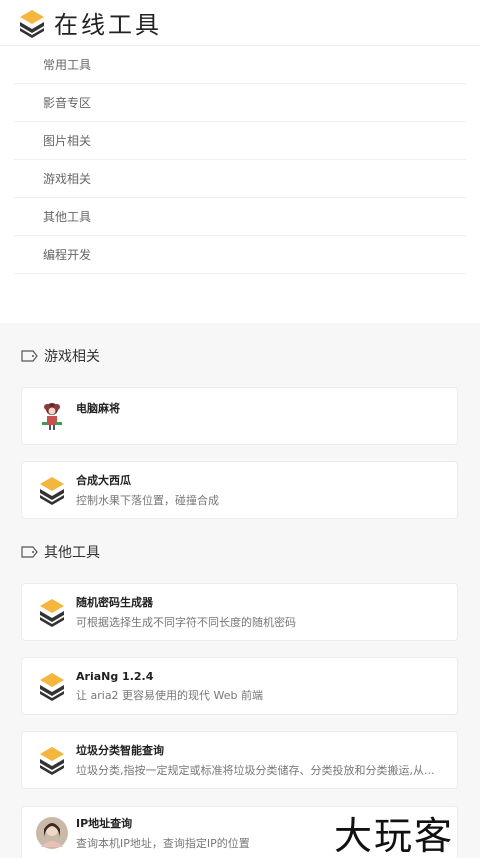 Image resolution: width=480 pixels, height=858 pixels. Describe the element at coordinates (240, 23) in the screenshot. I see `site-header: 在线工具` at that location.